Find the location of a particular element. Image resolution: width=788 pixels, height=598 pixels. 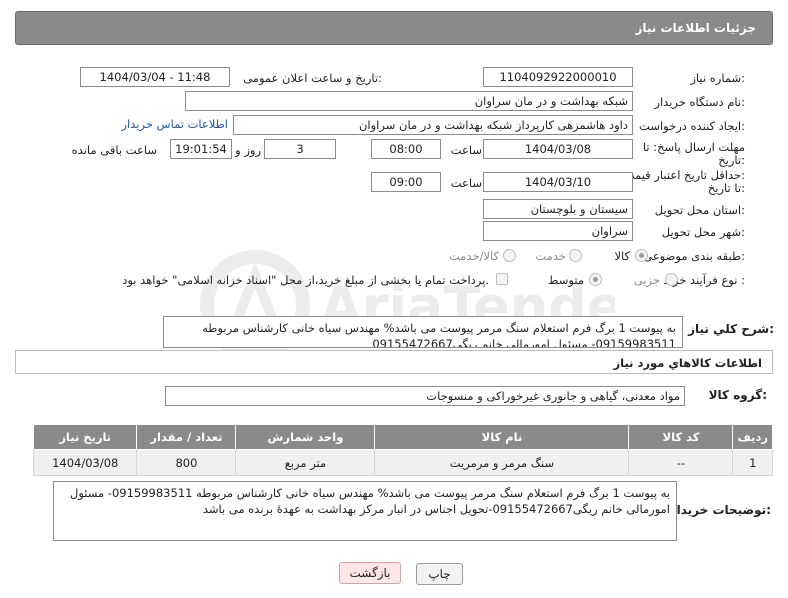

col-need-date: تاریخ نیاز is located at coordinates (85, 437).